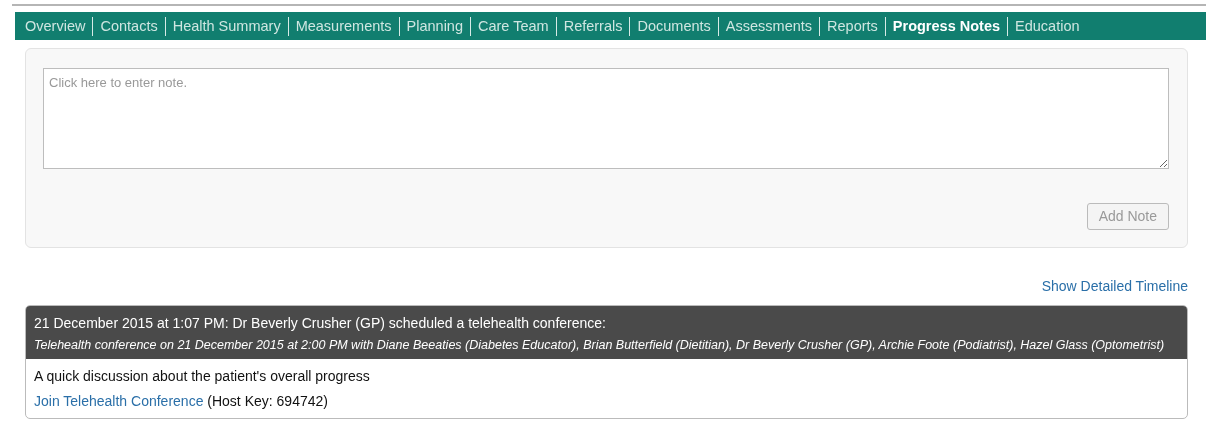  I want to click on nav-tab: Progress Notes, so click(946, 26).